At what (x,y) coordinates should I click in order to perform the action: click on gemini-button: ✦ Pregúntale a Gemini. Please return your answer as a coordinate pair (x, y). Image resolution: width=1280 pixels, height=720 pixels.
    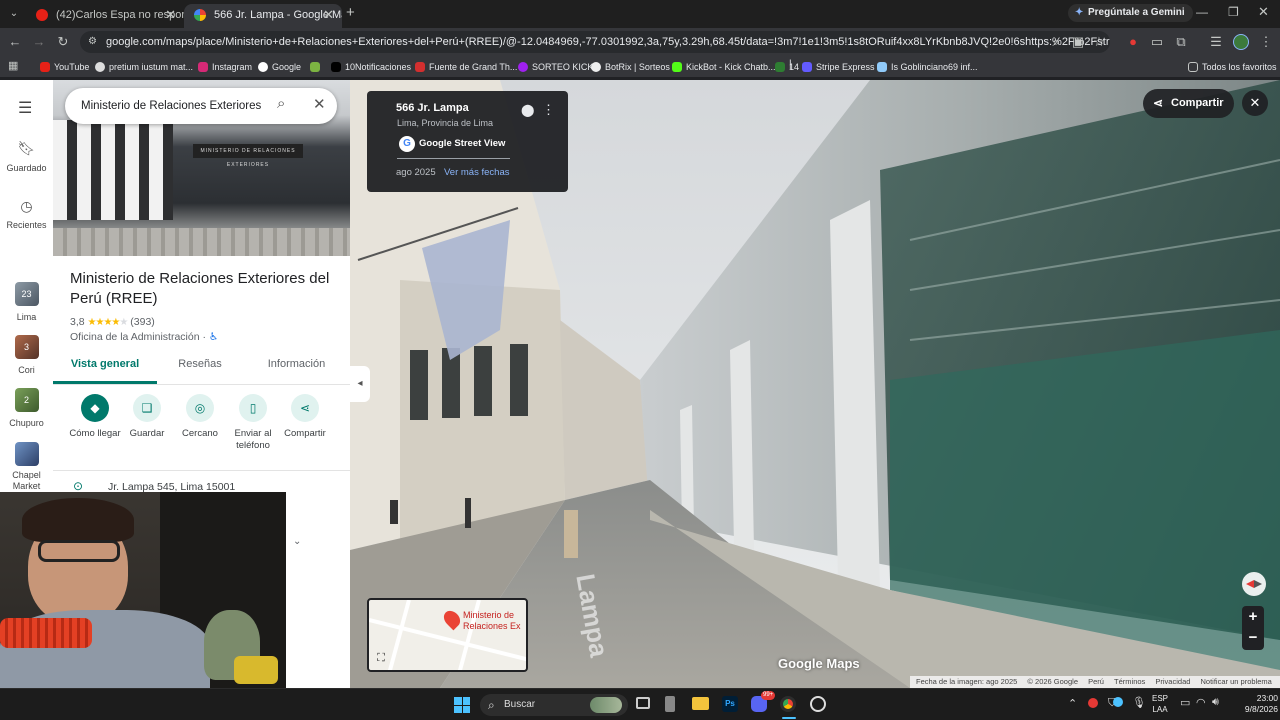
    Looking at the image, I should click on (1130, 13).